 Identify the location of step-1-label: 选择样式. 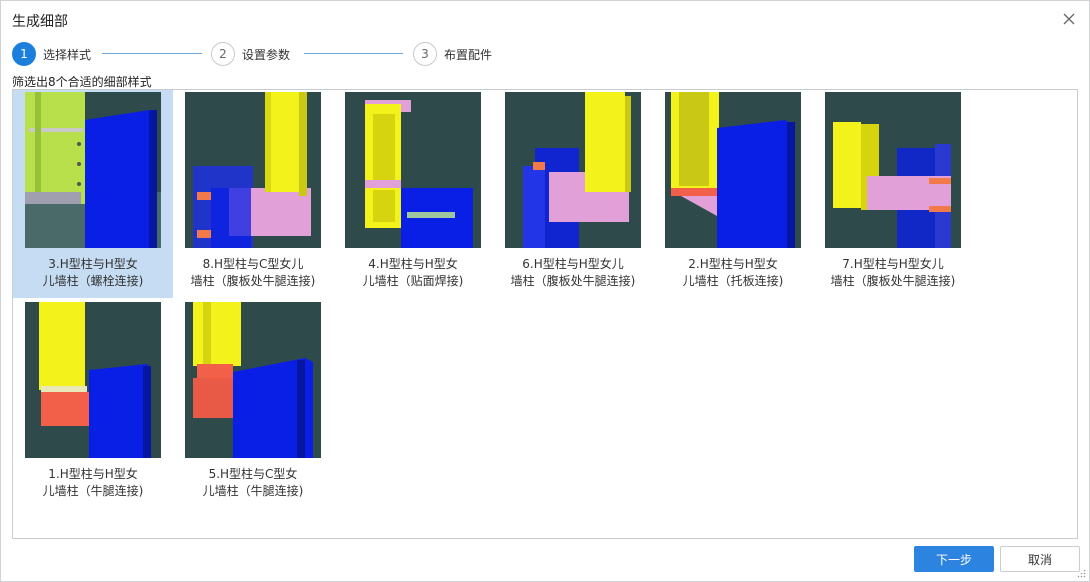
(67, 54).